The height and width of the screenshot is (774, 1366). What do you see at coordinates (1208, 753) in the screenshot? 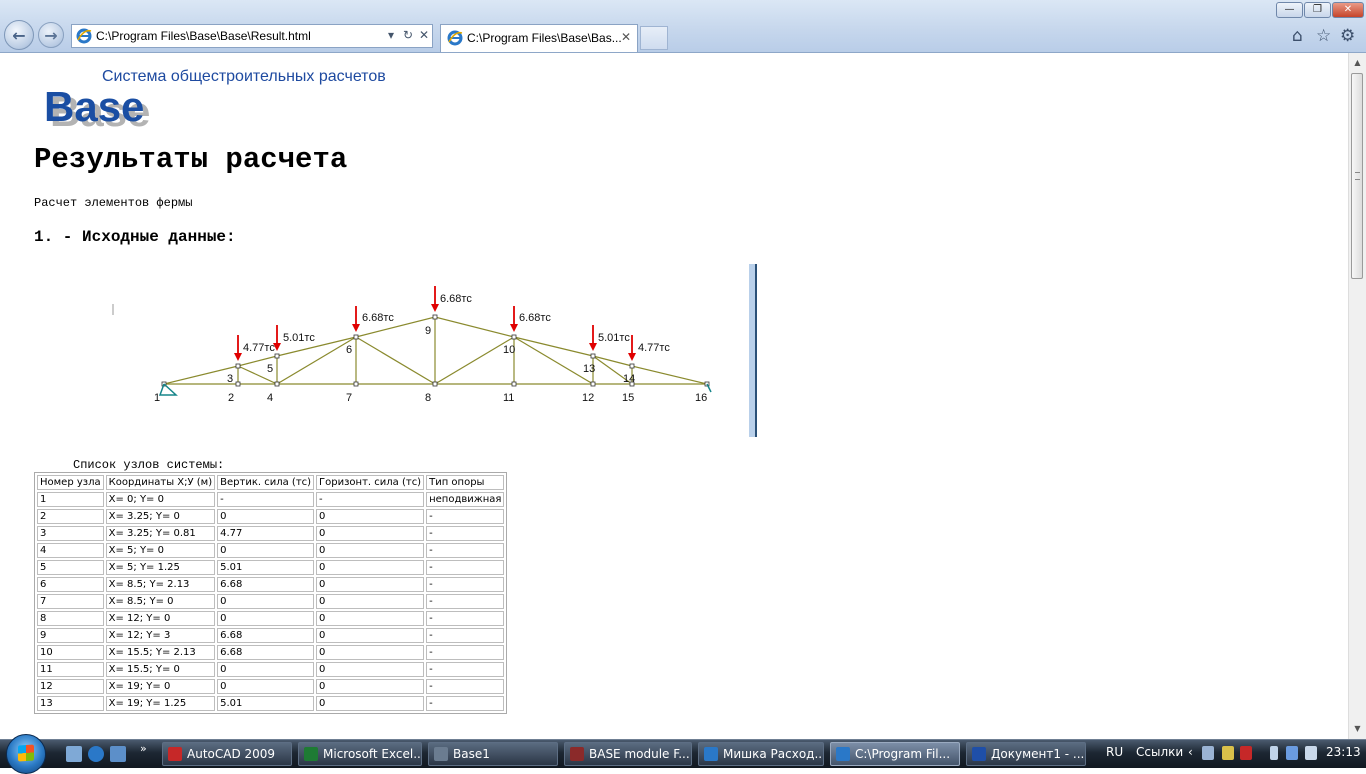
I see `keyboard-ru-icon` at bounding box center [1208, 753].